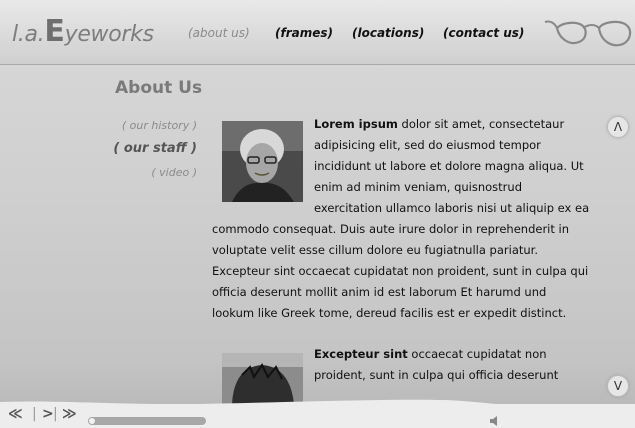  I want to click on logo: l.a.Eyeworks, so click(83, 31).